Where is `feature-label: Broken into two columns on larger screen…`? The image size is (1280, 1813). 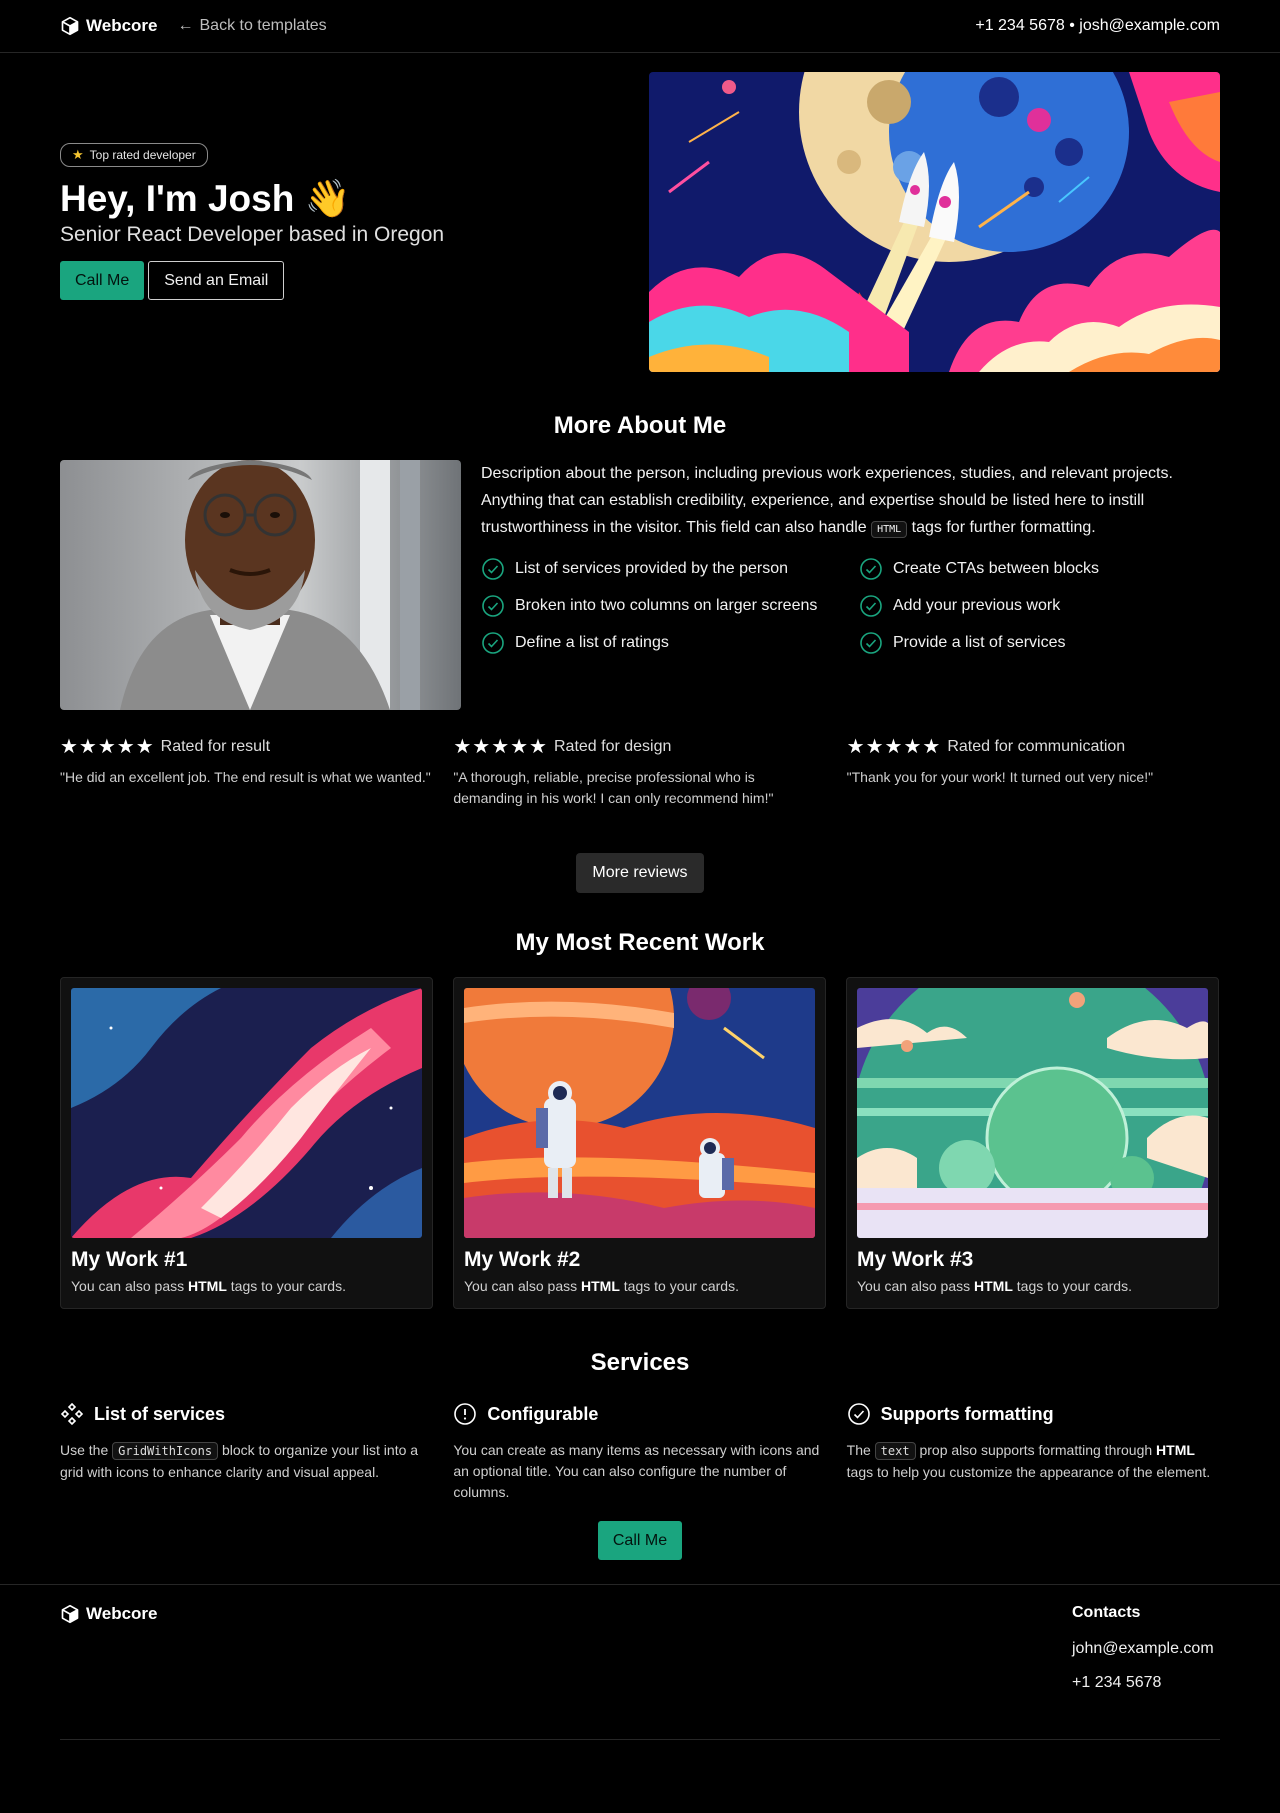 feature-label: Broken into two columns on larger screen… is located at coordinates (666, 605).